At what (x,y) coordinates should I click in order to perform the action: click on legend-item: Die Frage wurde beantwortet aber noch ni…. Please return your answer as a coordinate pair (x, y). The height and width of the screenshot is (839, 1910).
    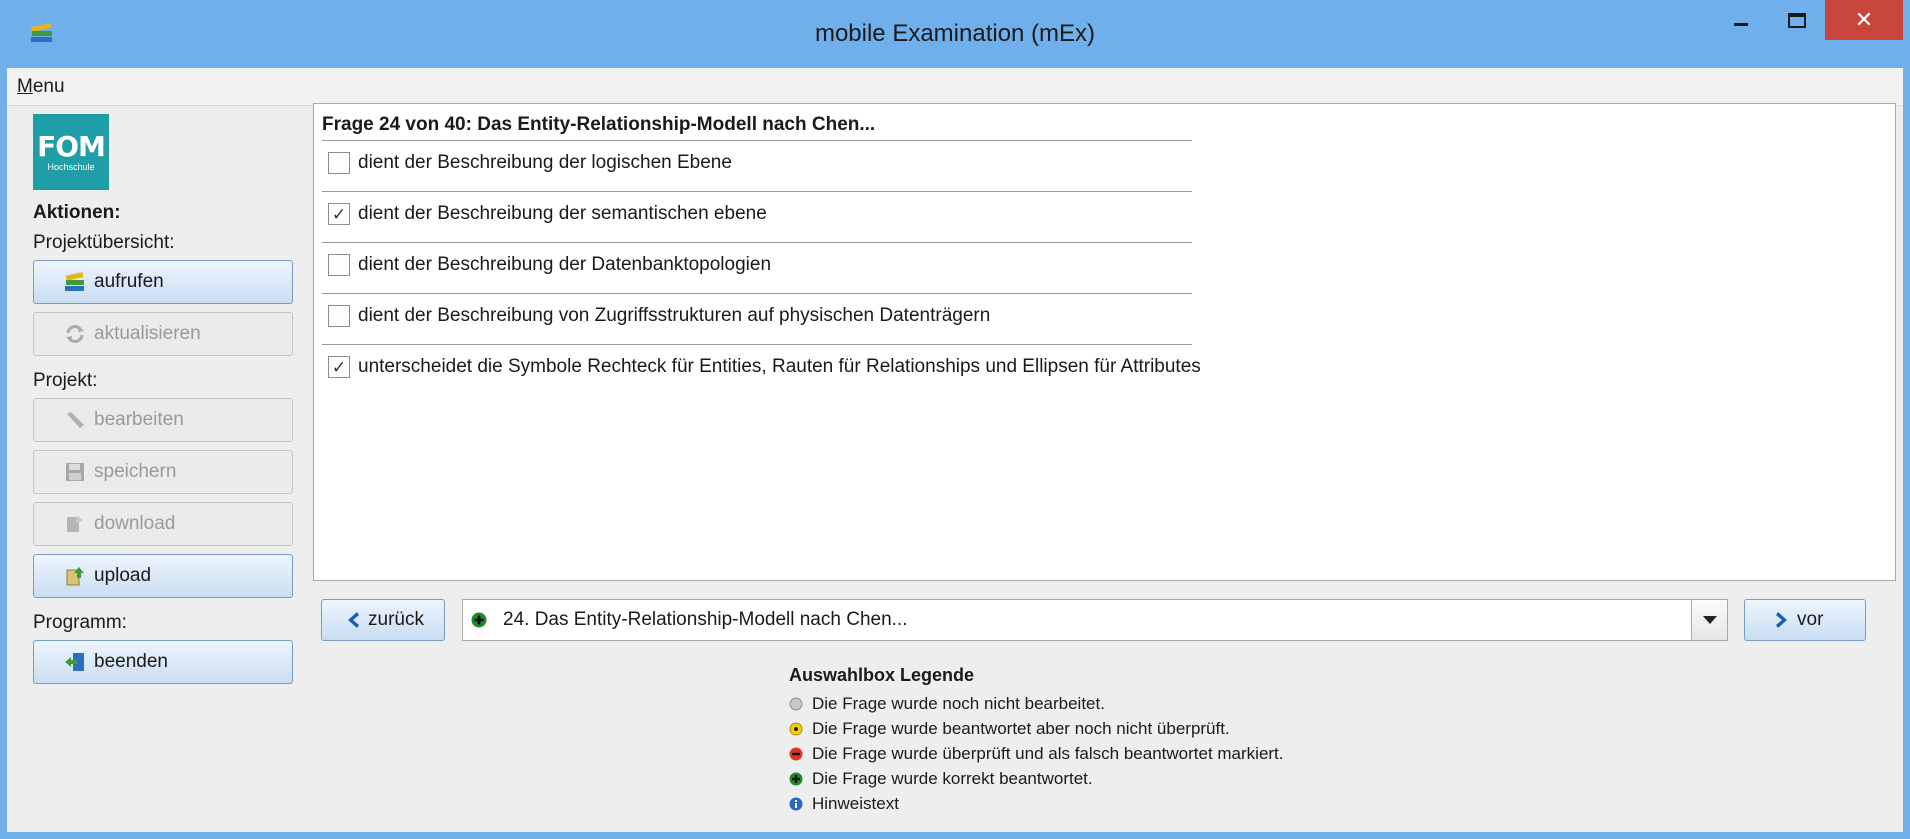
    Looking at the image, I should click on (1036, 728).